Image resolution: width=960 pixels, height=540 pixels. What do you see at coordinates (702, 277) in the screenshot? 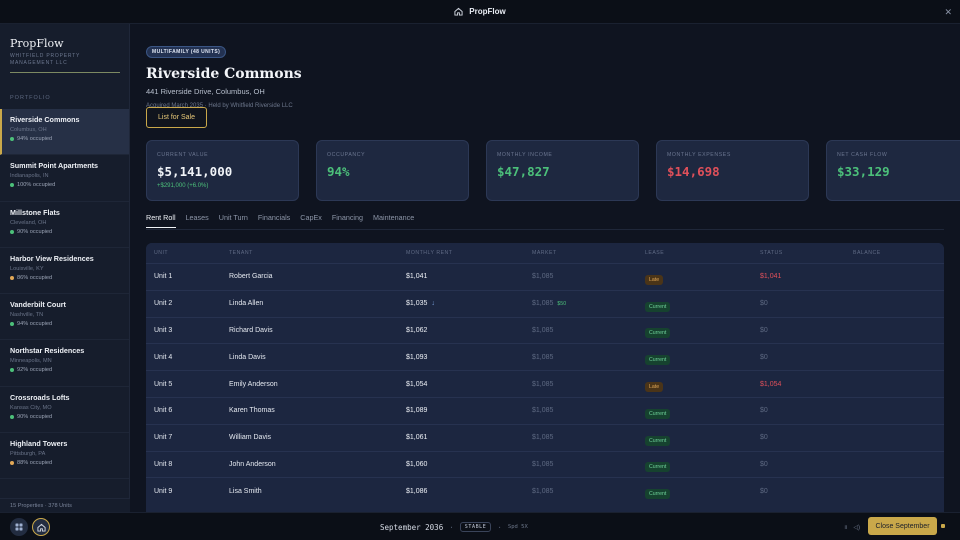
I see `lease-cell: Late` at bounding box center [702, 277].